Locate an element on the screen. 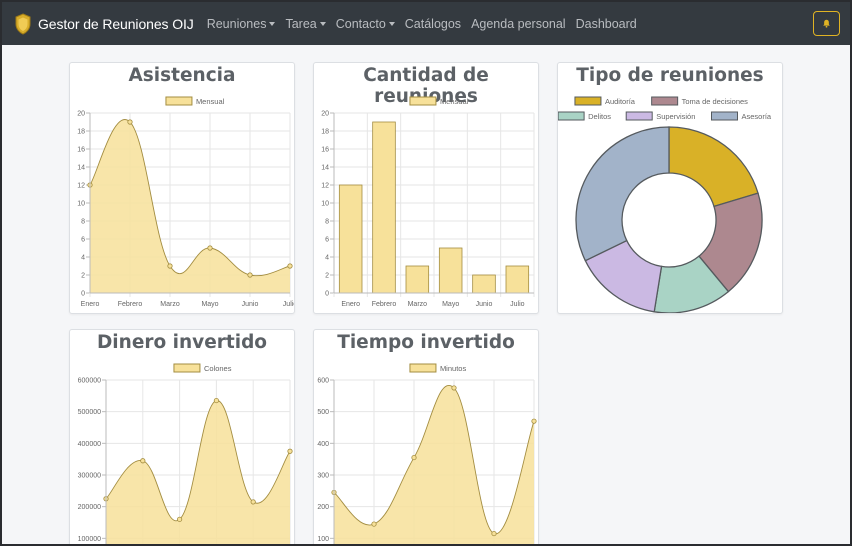 This screenshot has width=852, height=546. brand-title: Gestor de Reuniones OIJ is located at coordinates (116, 23).